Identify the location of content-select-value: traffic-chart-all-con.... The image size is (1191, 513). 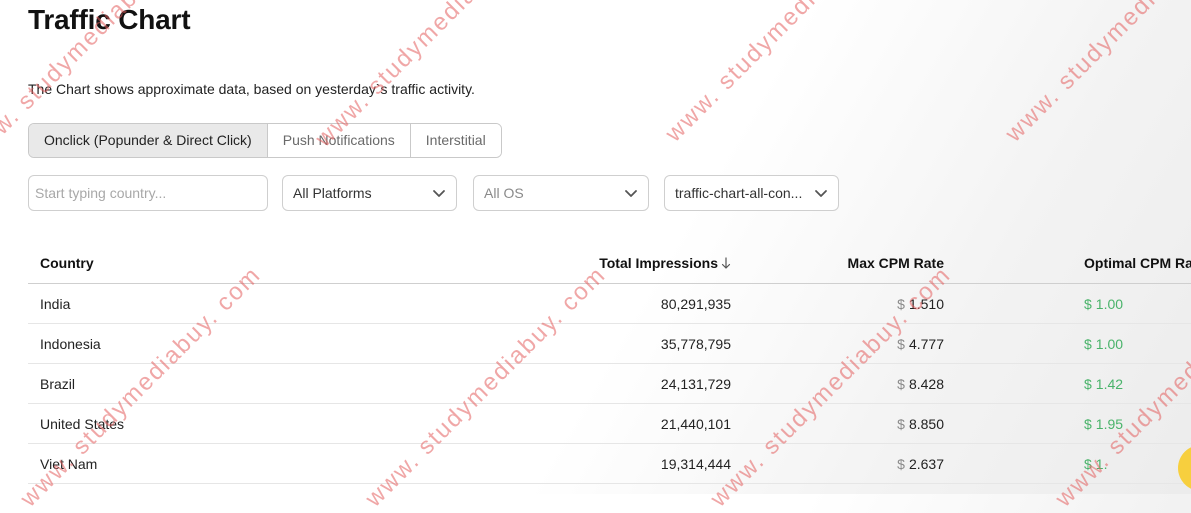
(739, 193).